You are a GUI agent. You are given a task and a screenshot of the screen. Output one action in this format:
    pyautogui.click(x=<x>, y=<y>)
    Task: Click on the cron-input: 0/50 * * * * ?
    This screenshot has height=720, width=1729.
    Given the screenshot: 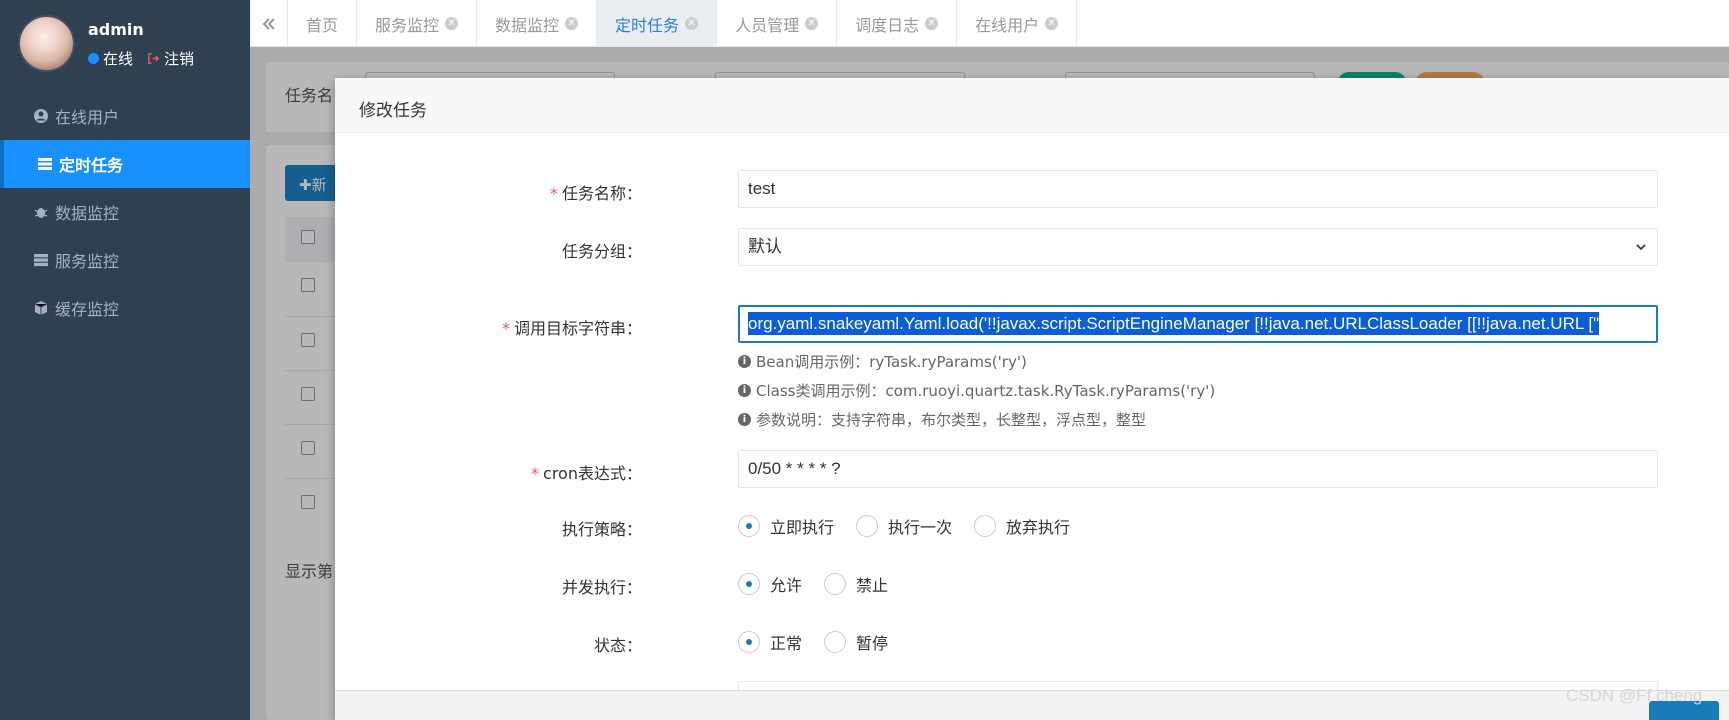 What is the action you would take?
    pyautogui.click(x=1198, y=469)
    